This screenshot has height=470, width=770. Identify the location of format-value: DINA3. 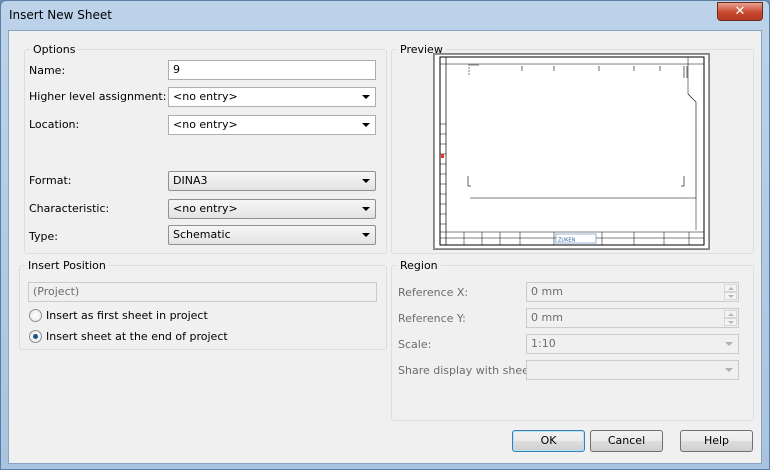
(190, 180).